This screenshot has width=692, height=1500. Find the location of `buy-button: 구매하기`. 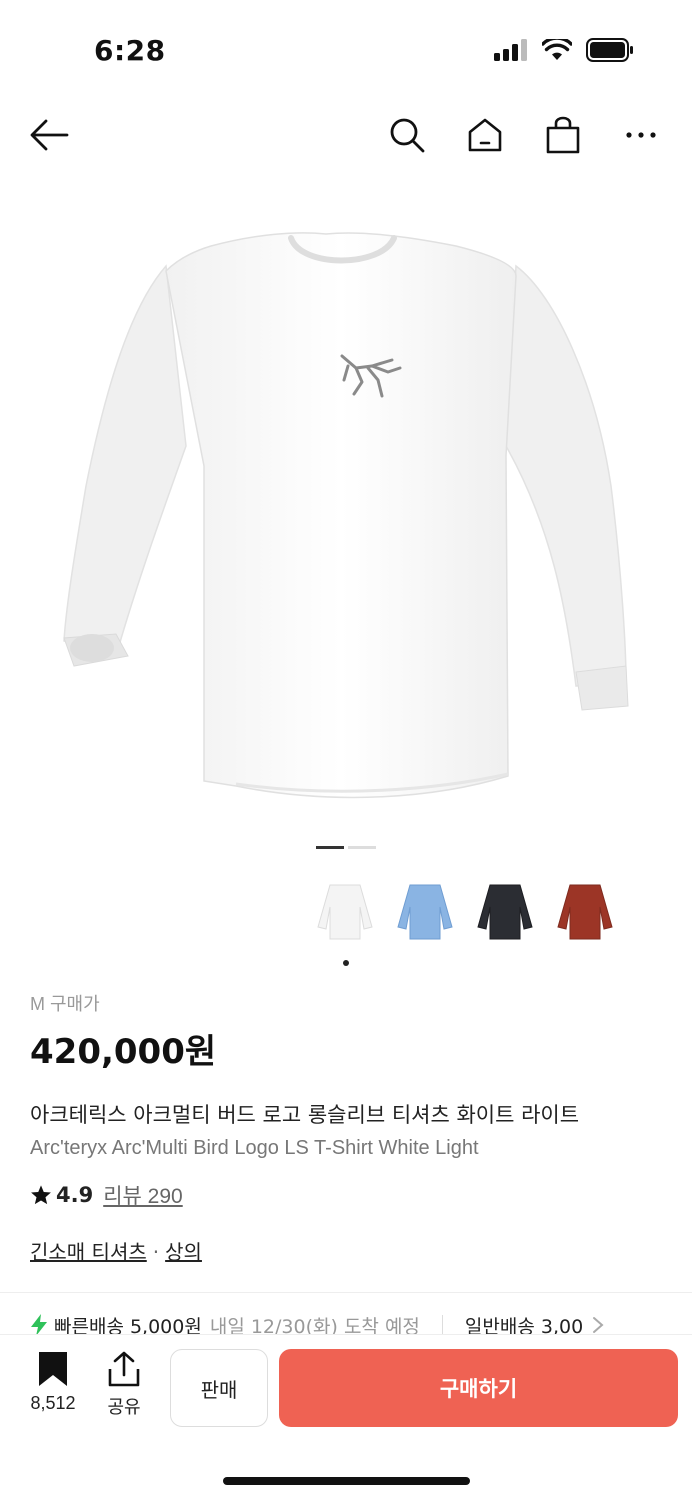

buy-button: 구매하기 is located at coordinates (478, 1388).